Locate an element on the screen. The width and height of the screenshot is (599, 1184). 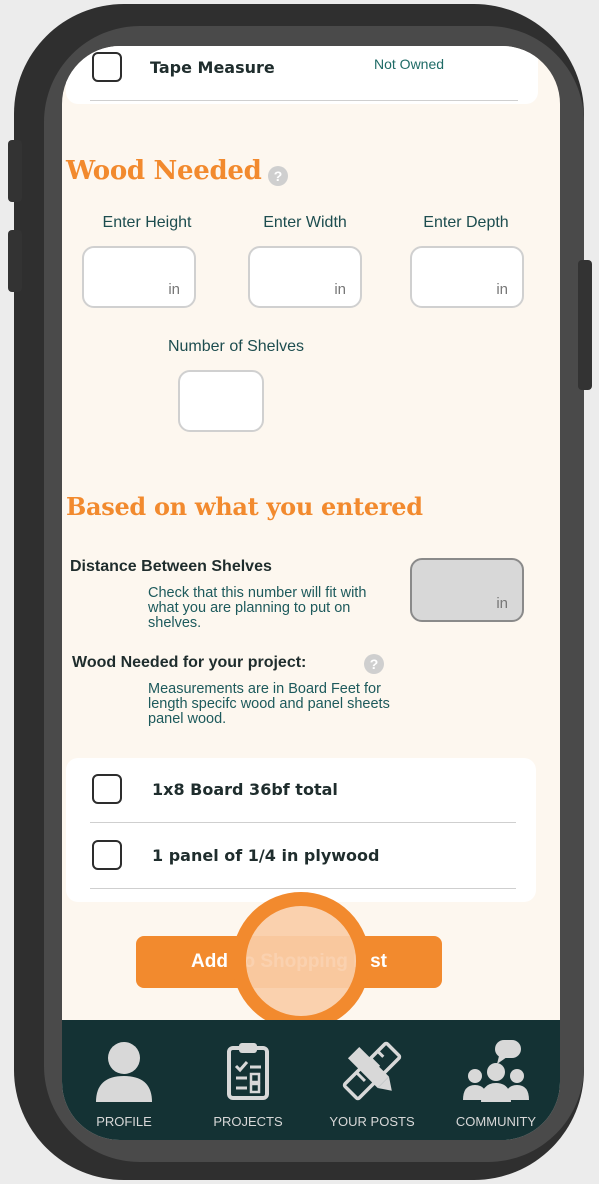
width-label: Enter Width is located at coordinates (305, 222).